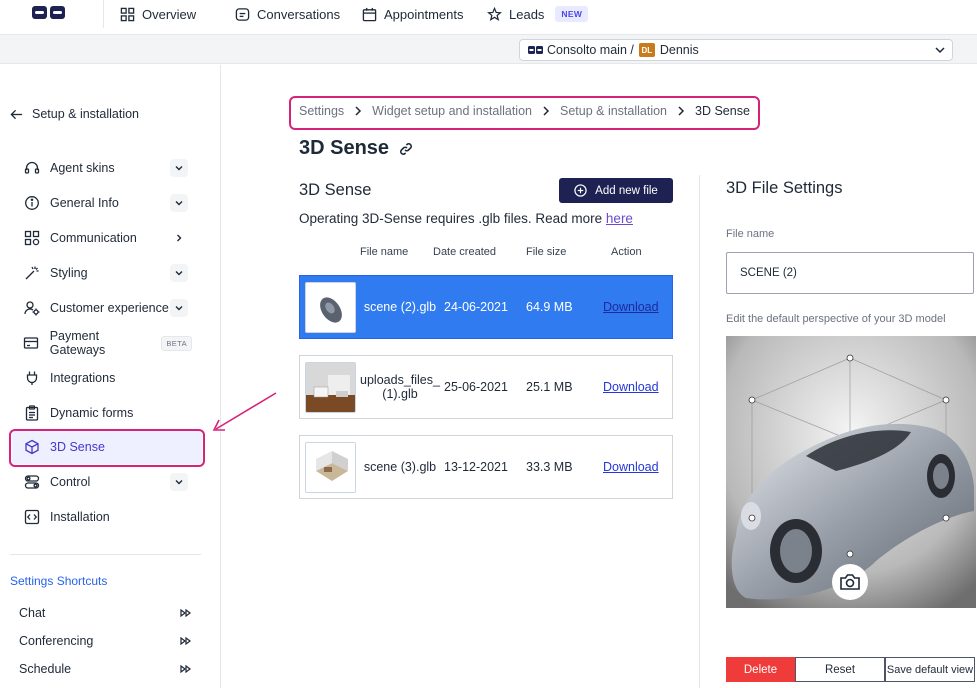 The width and height of the screenshot is (977, 688). I want to click on consolto-mini-logo, so click(535, 50).